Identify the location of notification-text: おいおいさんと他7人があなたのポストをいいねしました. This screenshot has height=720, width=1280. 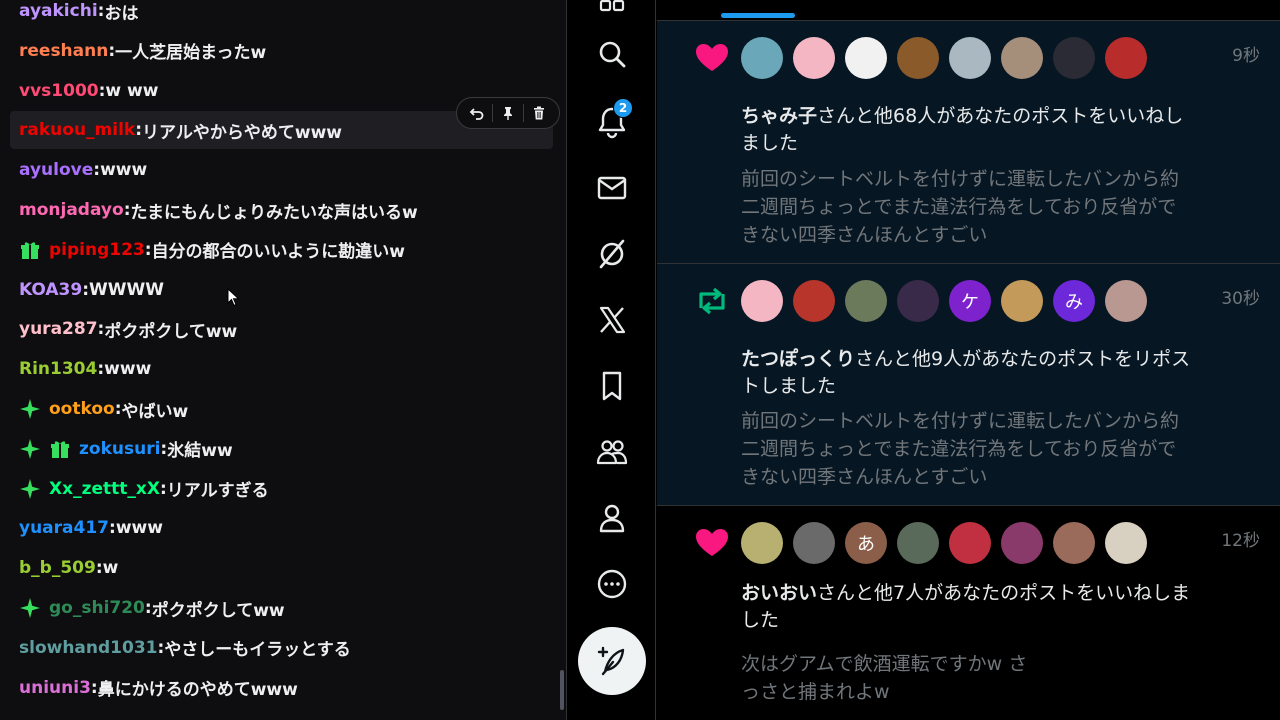
(971, 607).